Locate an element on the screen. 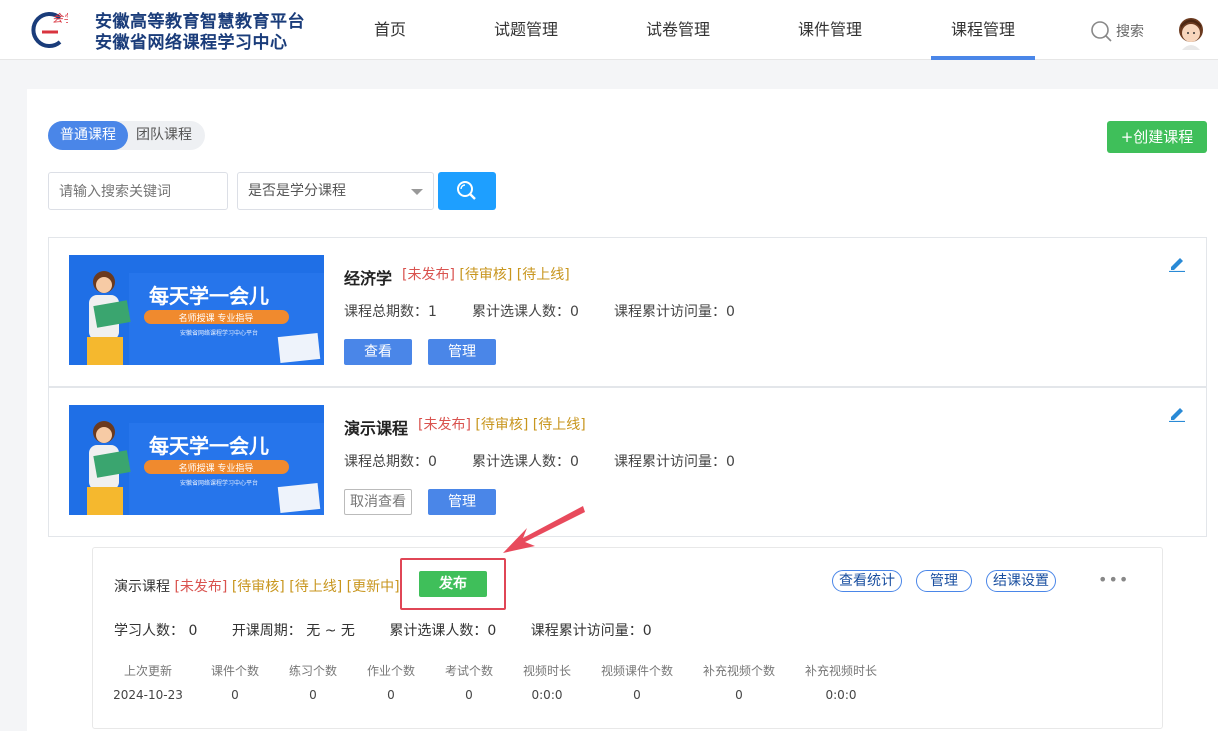 This screenshot has height=731, width=1218. detail-stats-row: 学习人数： 0 开课周期： 无 ~ 无 累计选课人数：0 课程累计访问量：0 is located at coordinates (398, 630).